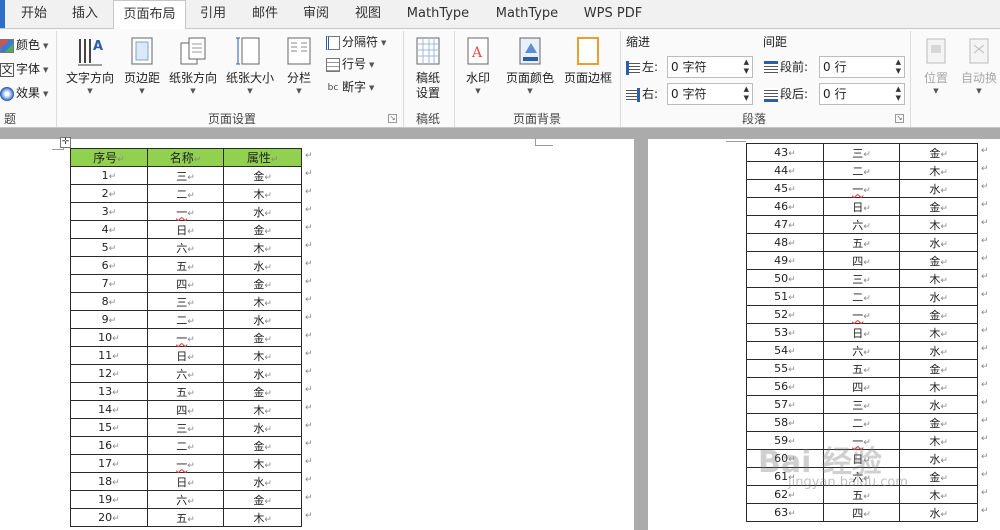  I want to click on page-size-button: 纸张大小 ▼, so click(250, 70).